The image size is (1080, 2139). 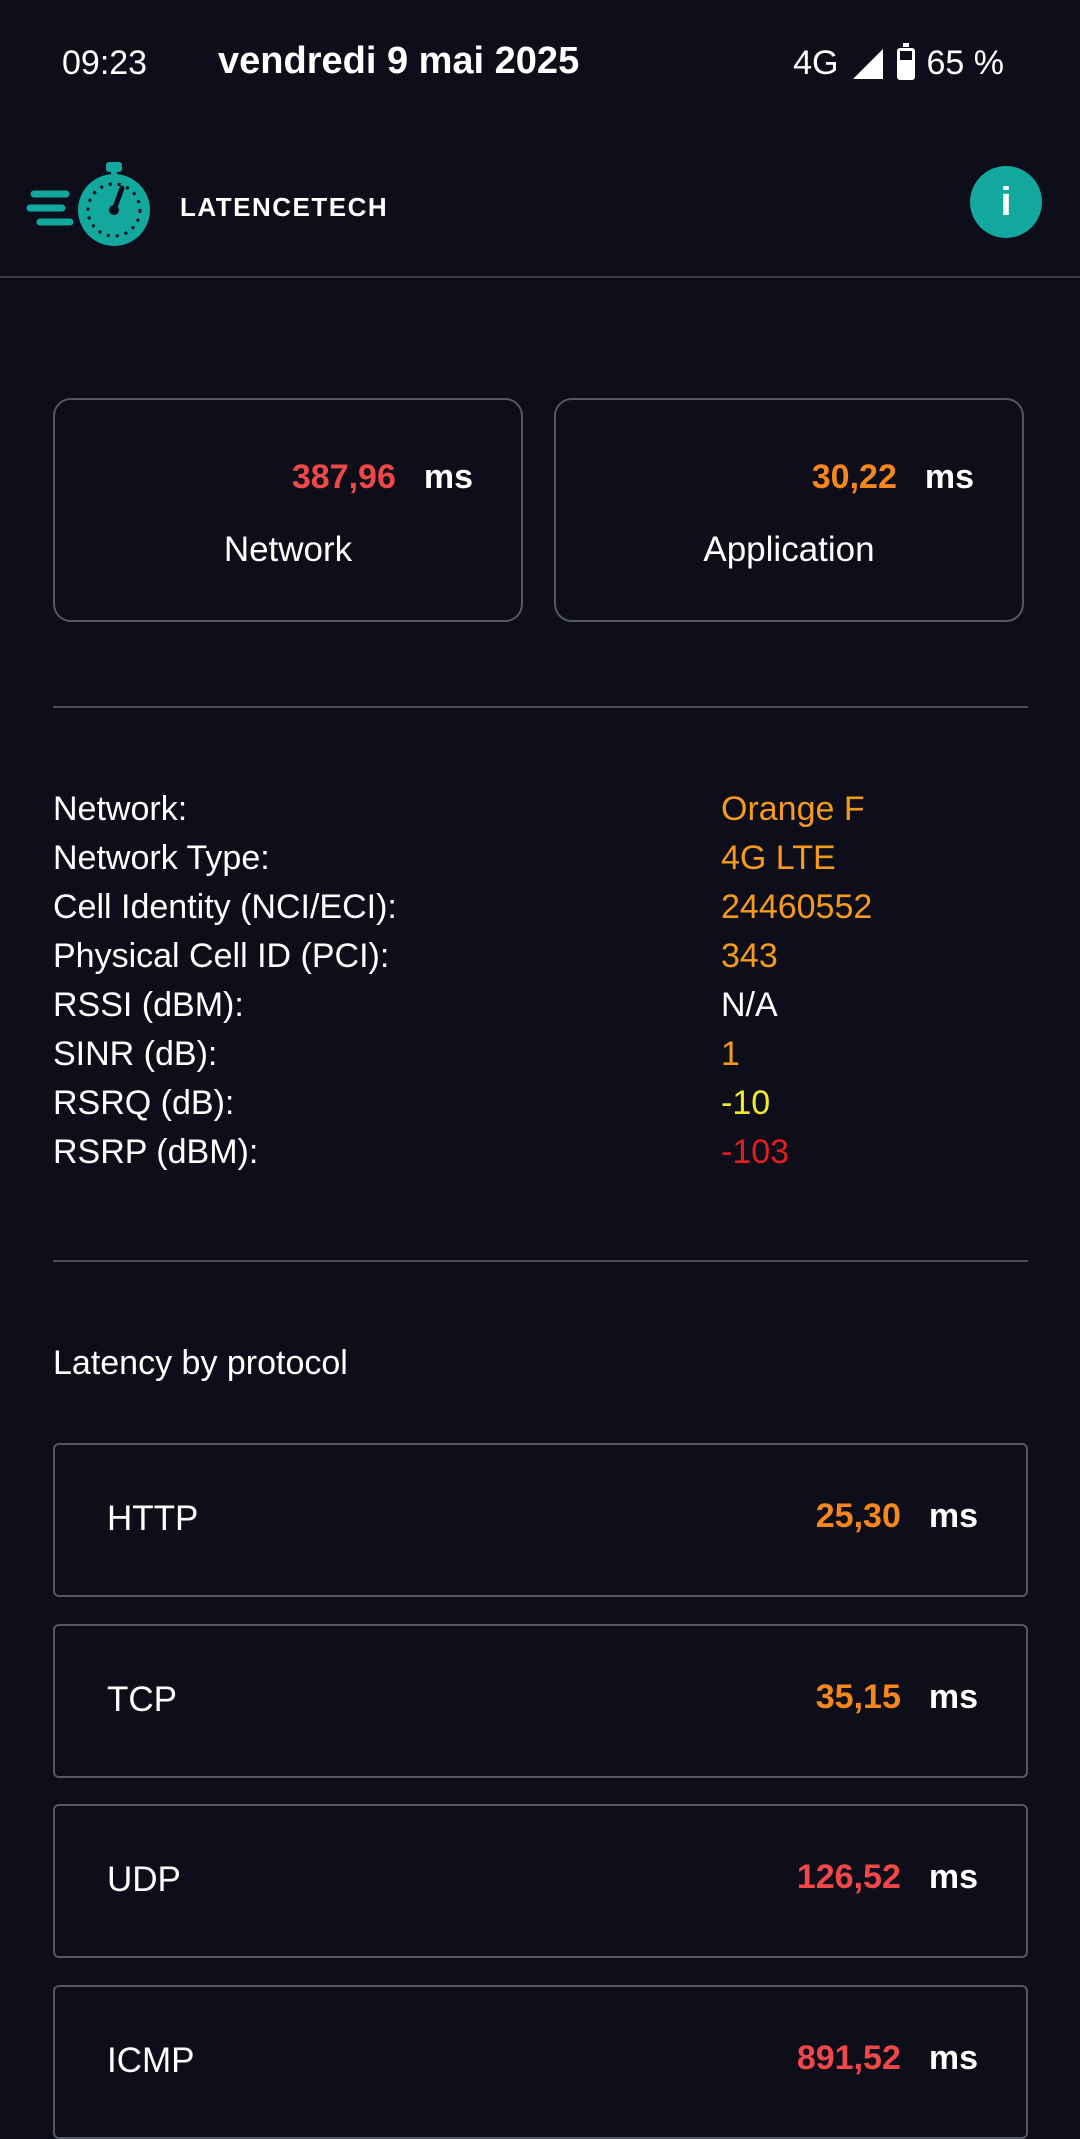 I want to click on app-name: LATENCETECH, so click(x=284, y=207).